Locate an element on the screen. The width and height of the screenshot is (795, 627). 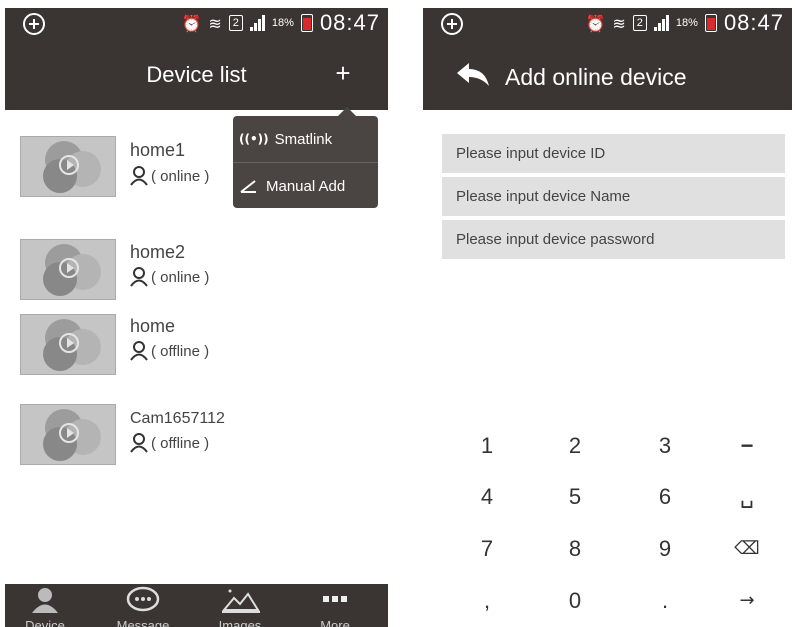
tab-images: Images is located at coordinates (240, 605).